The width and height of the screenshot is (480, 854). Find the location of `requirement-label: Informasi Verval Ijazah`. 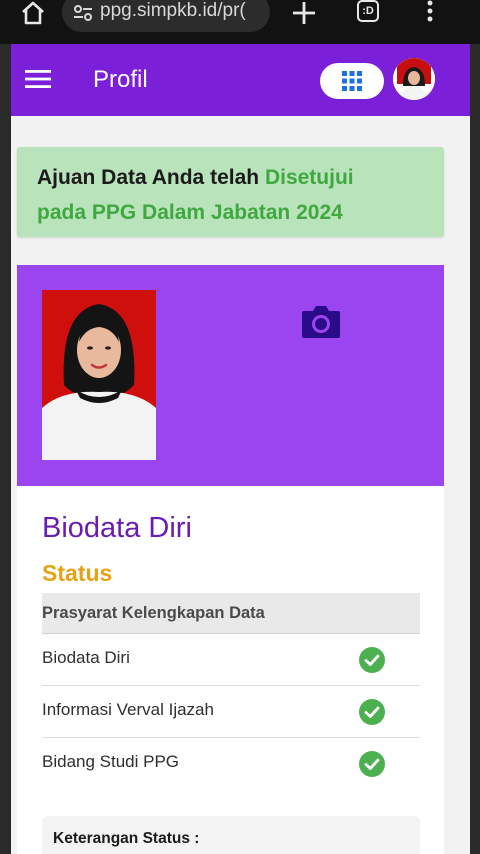

requirement-label: Informasi Verval Ijazah is located at coordinates (128, 709).